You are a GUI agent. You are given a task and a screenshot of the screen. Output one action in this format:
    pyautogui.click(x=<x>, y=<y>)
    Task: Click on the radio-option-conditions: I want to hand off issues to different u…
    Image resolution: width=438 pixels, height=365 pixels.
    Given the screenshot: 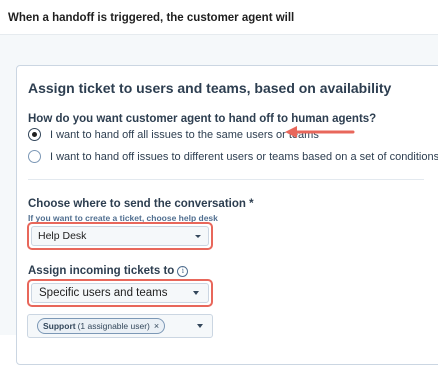 What is the action you would take?
    pyautogui.click(x=233, y=156)
    